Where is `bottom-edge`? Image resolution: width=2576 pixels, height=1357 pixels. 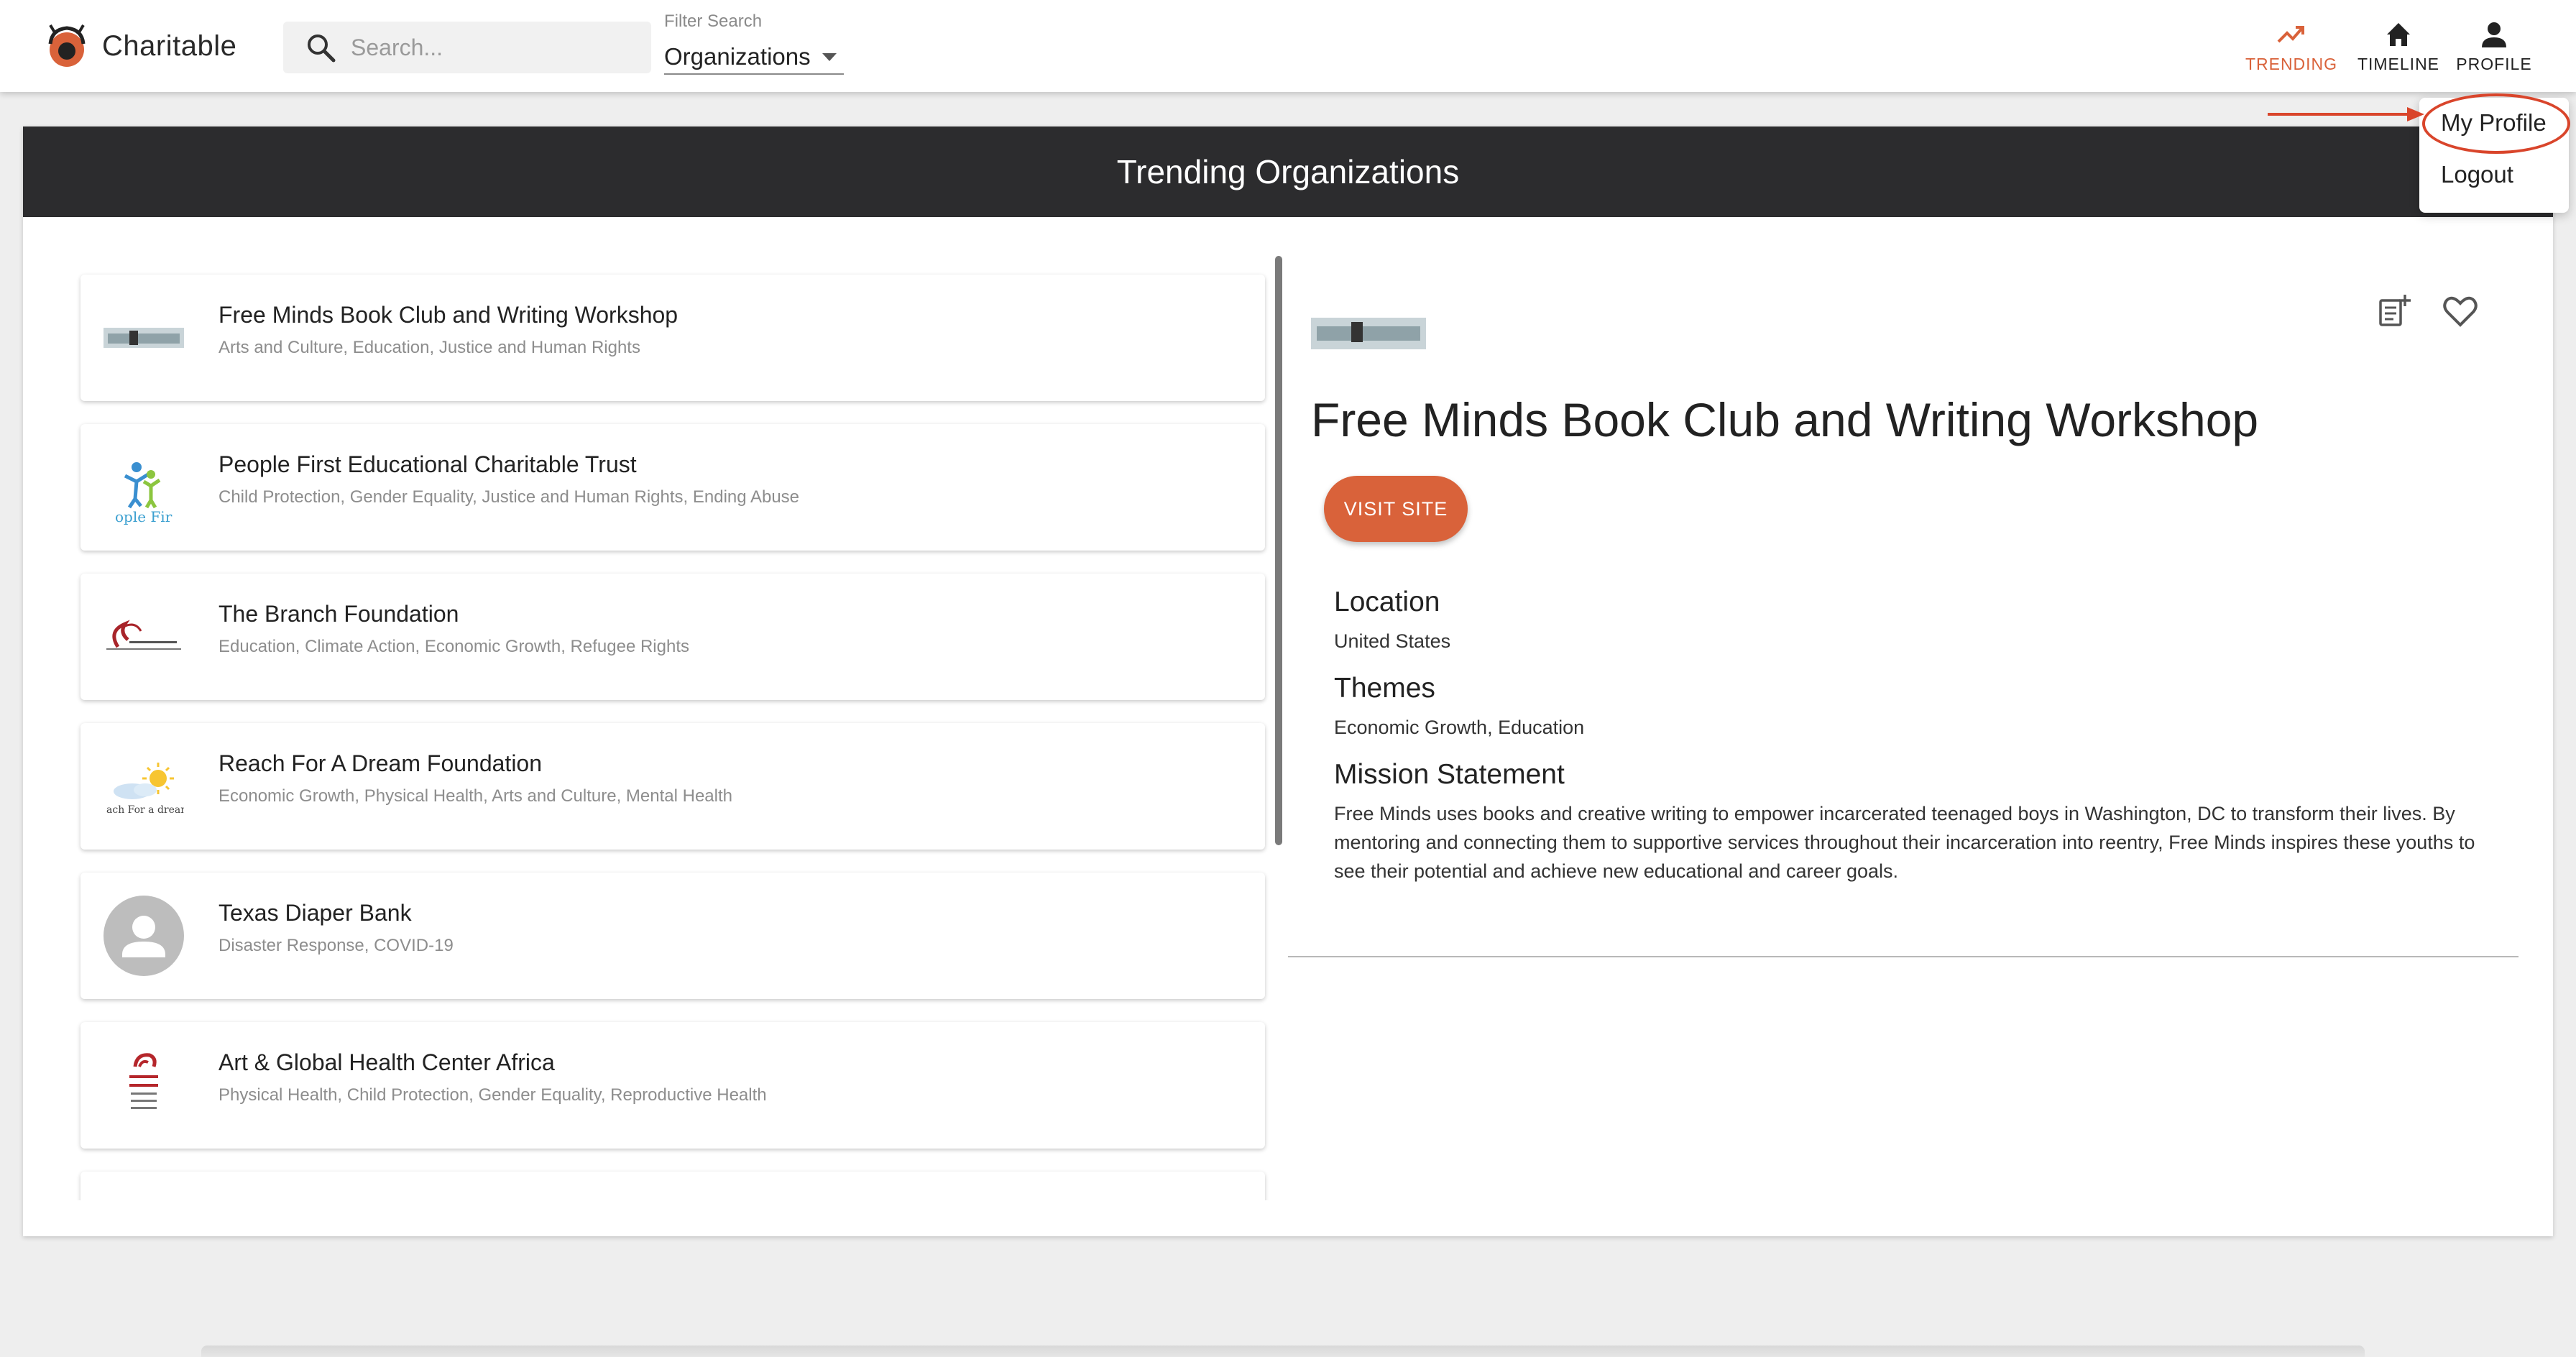
bottom-edge is located at coordinates (1283, 1351).